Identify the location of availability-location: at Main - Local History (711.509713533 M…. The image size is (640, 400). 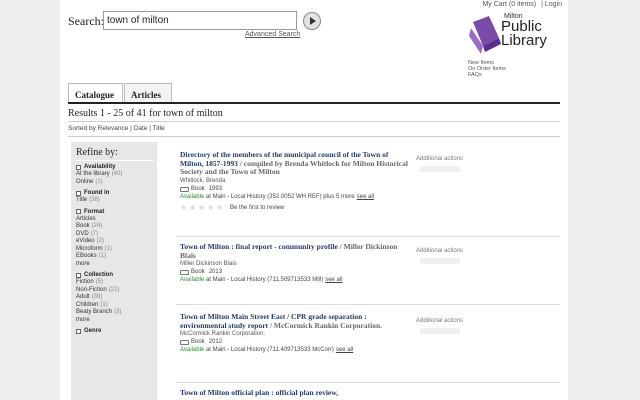
(264, 280).